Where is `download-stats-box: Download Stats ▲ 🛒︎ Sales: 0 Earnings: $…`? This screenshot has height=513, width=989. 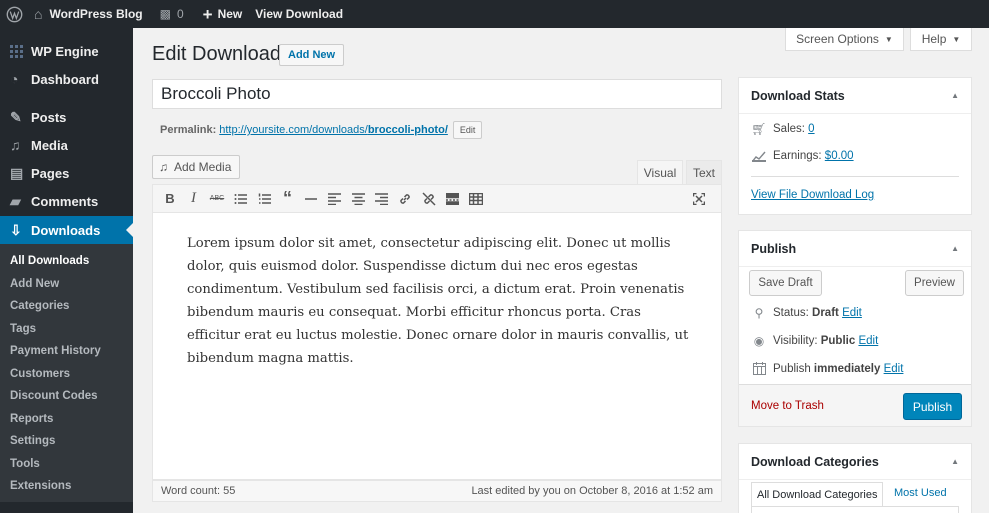 download-stats-box: Download Stats ▲ 🛒︎ Sales: 0 Earnings: $… is located at coordinates (855, 146).